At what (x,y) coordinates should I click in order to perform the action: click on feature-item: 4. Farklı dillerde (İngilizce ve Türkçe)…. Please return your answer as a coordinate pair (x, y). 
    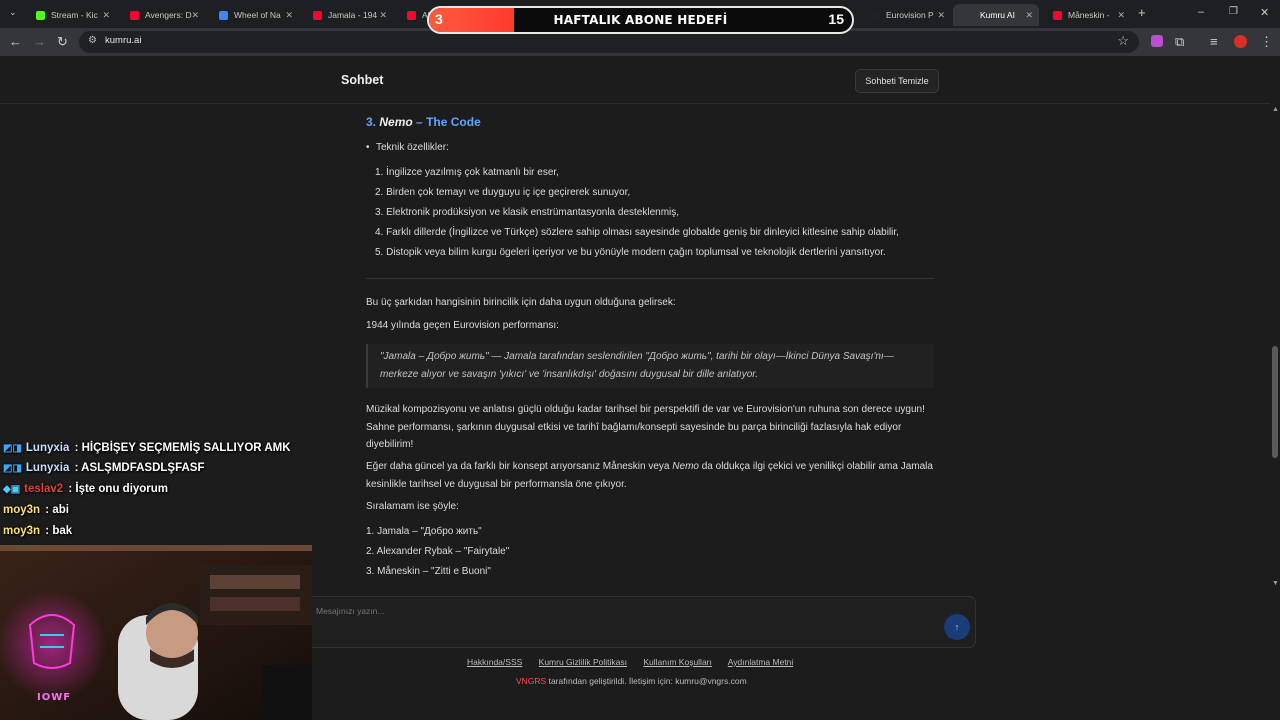
    Looking at the image, I should click on (637, 232).